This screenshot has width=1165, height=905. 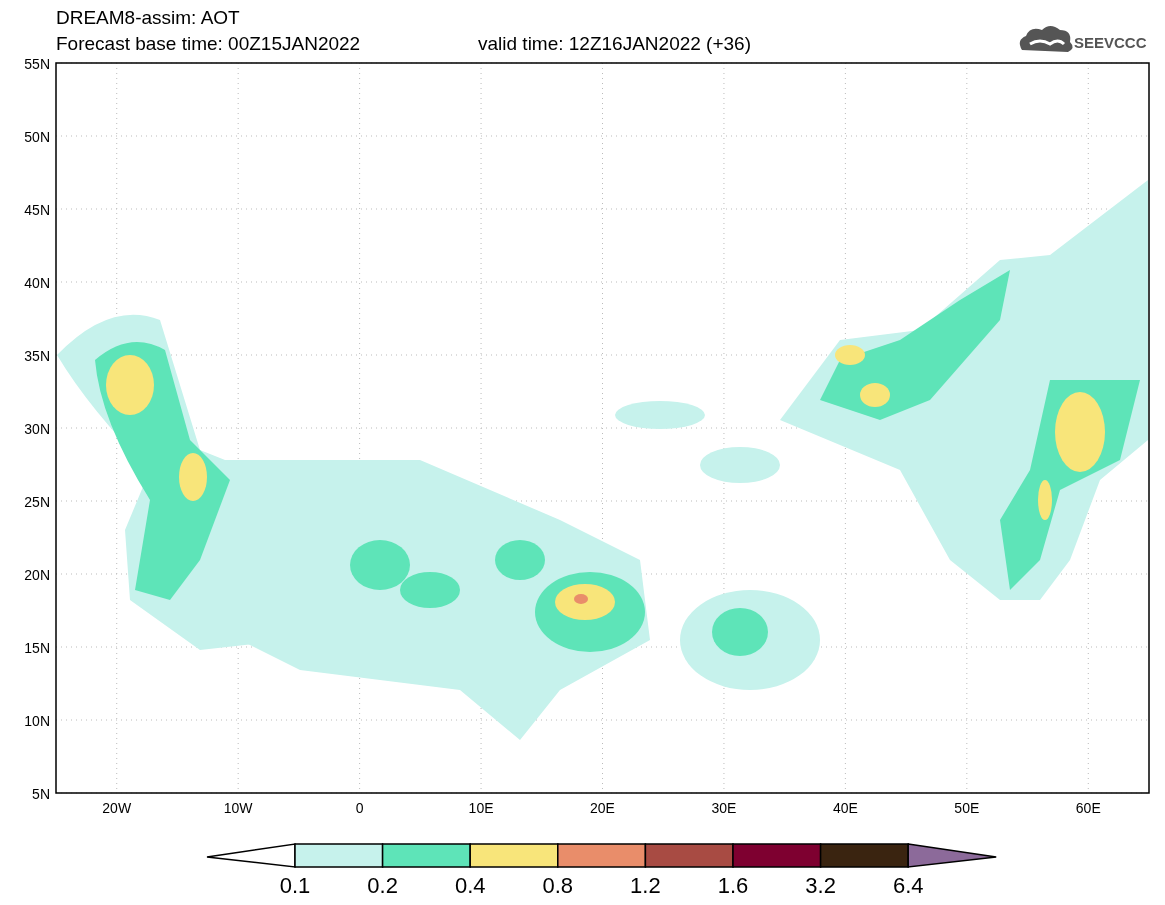 I want to click on latitude-label: 40N, so click(x=37, y=283).